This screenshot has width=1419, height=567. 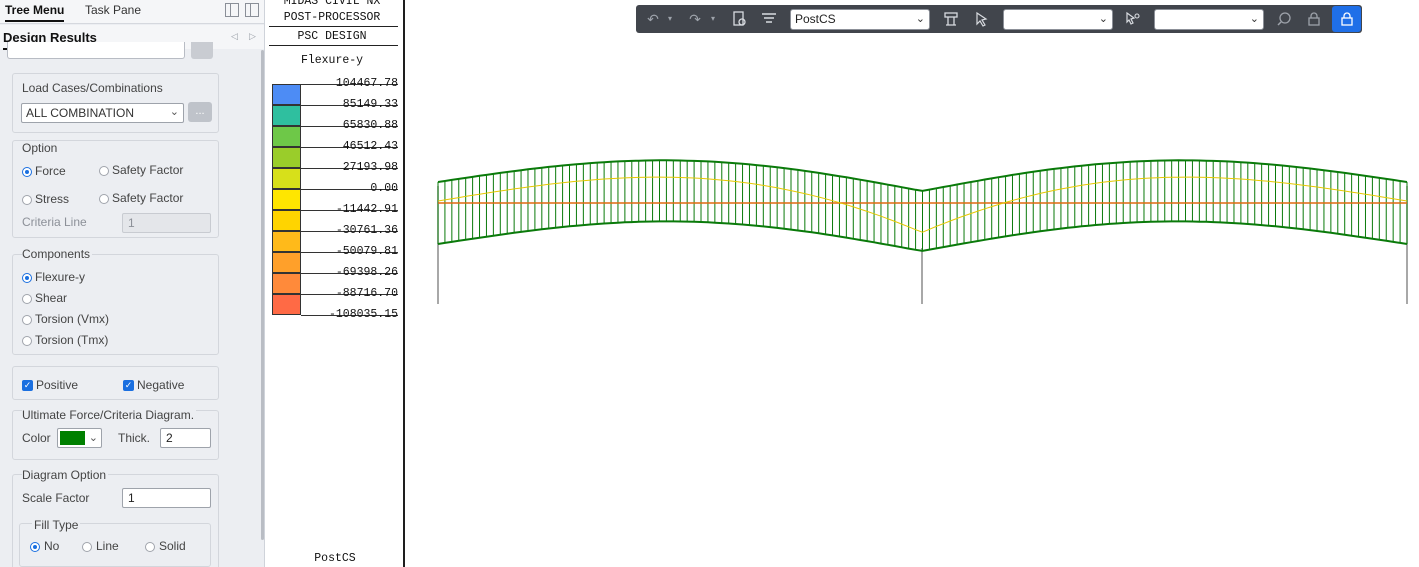 I want to click on fill-line-radio, so click(x=87, y=547).